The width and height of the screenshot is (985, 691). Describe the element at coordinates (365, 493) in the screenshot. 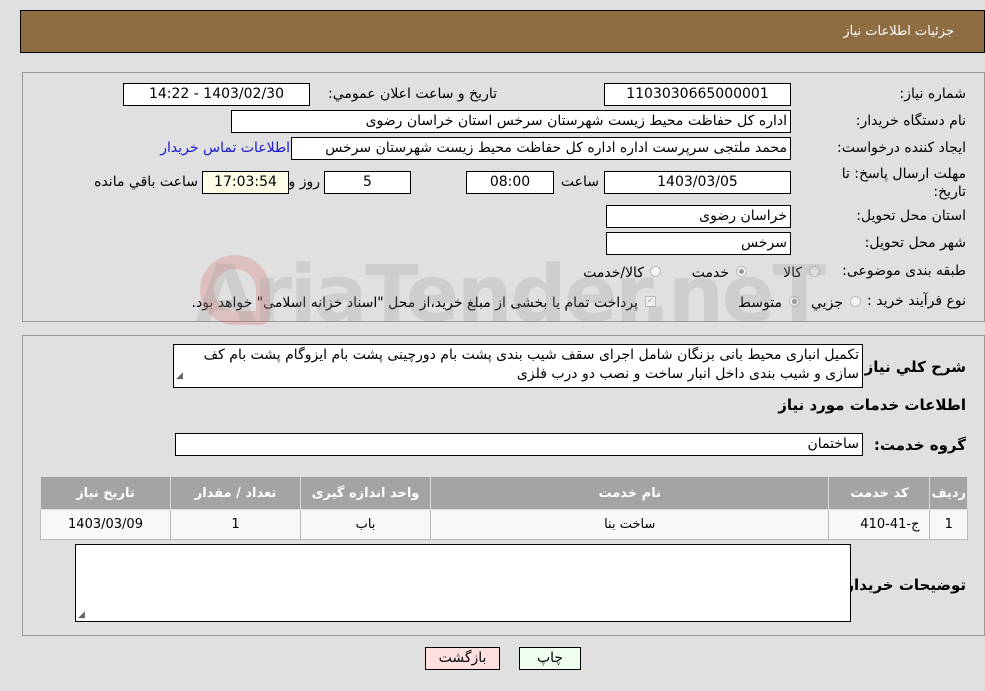

I see `col-unit: واحد اندازه گيری` at that location.